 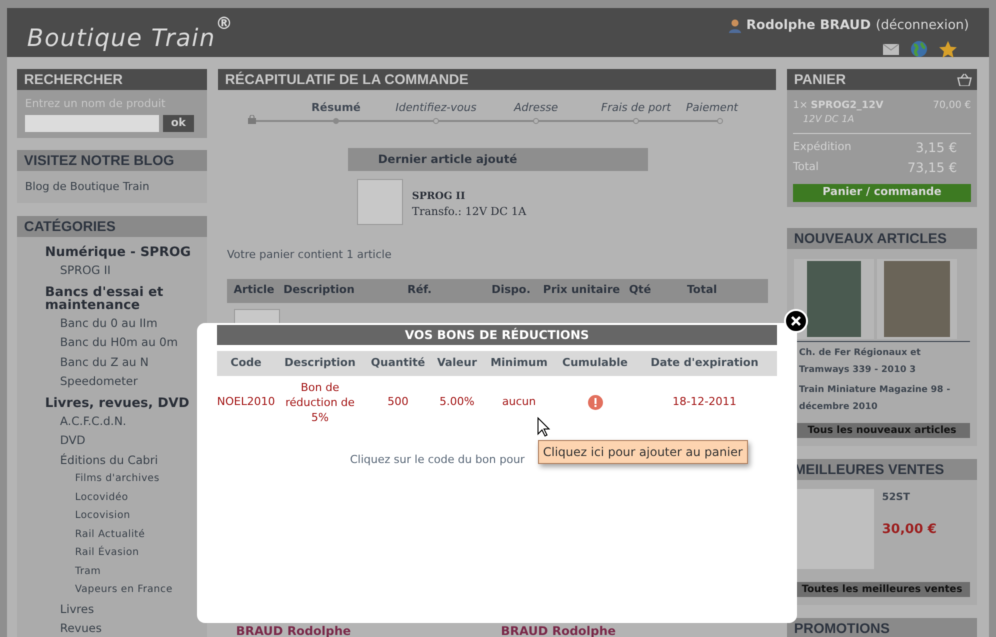 What do you see at coordinates (834, 299) in the screenshot?
I see `magazine-cover` at bounding box center [834, 299].